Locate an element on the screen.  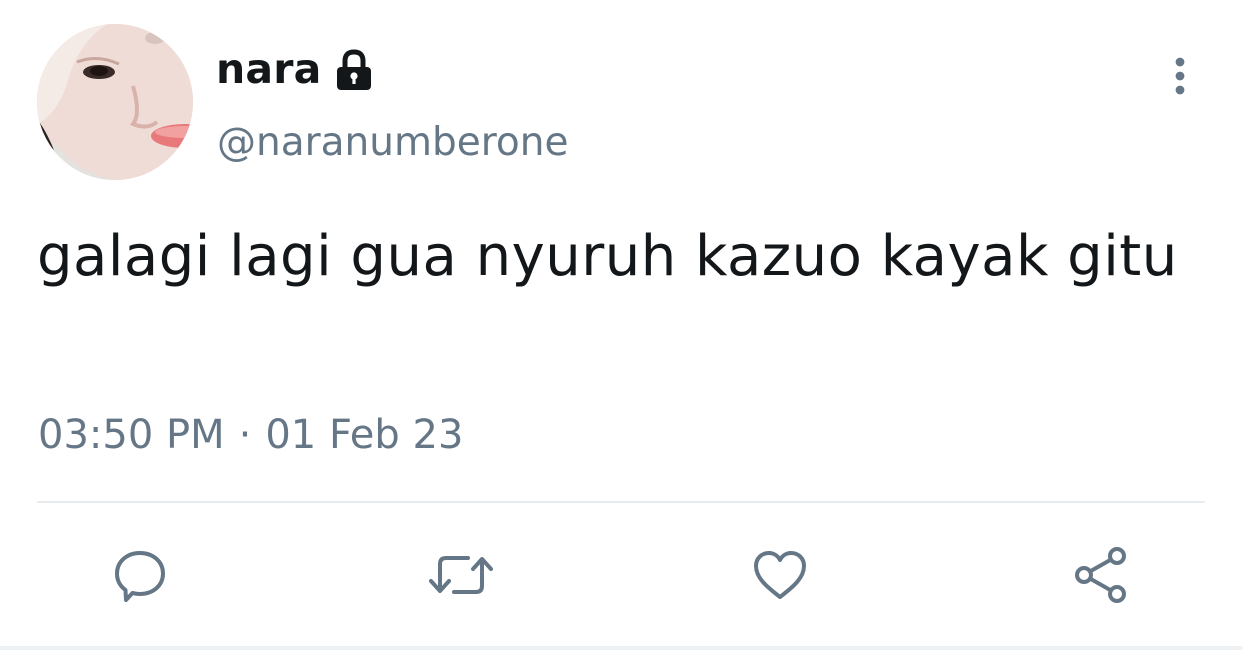
user-handle: @naranumberone is located at coordinates (392, 142).